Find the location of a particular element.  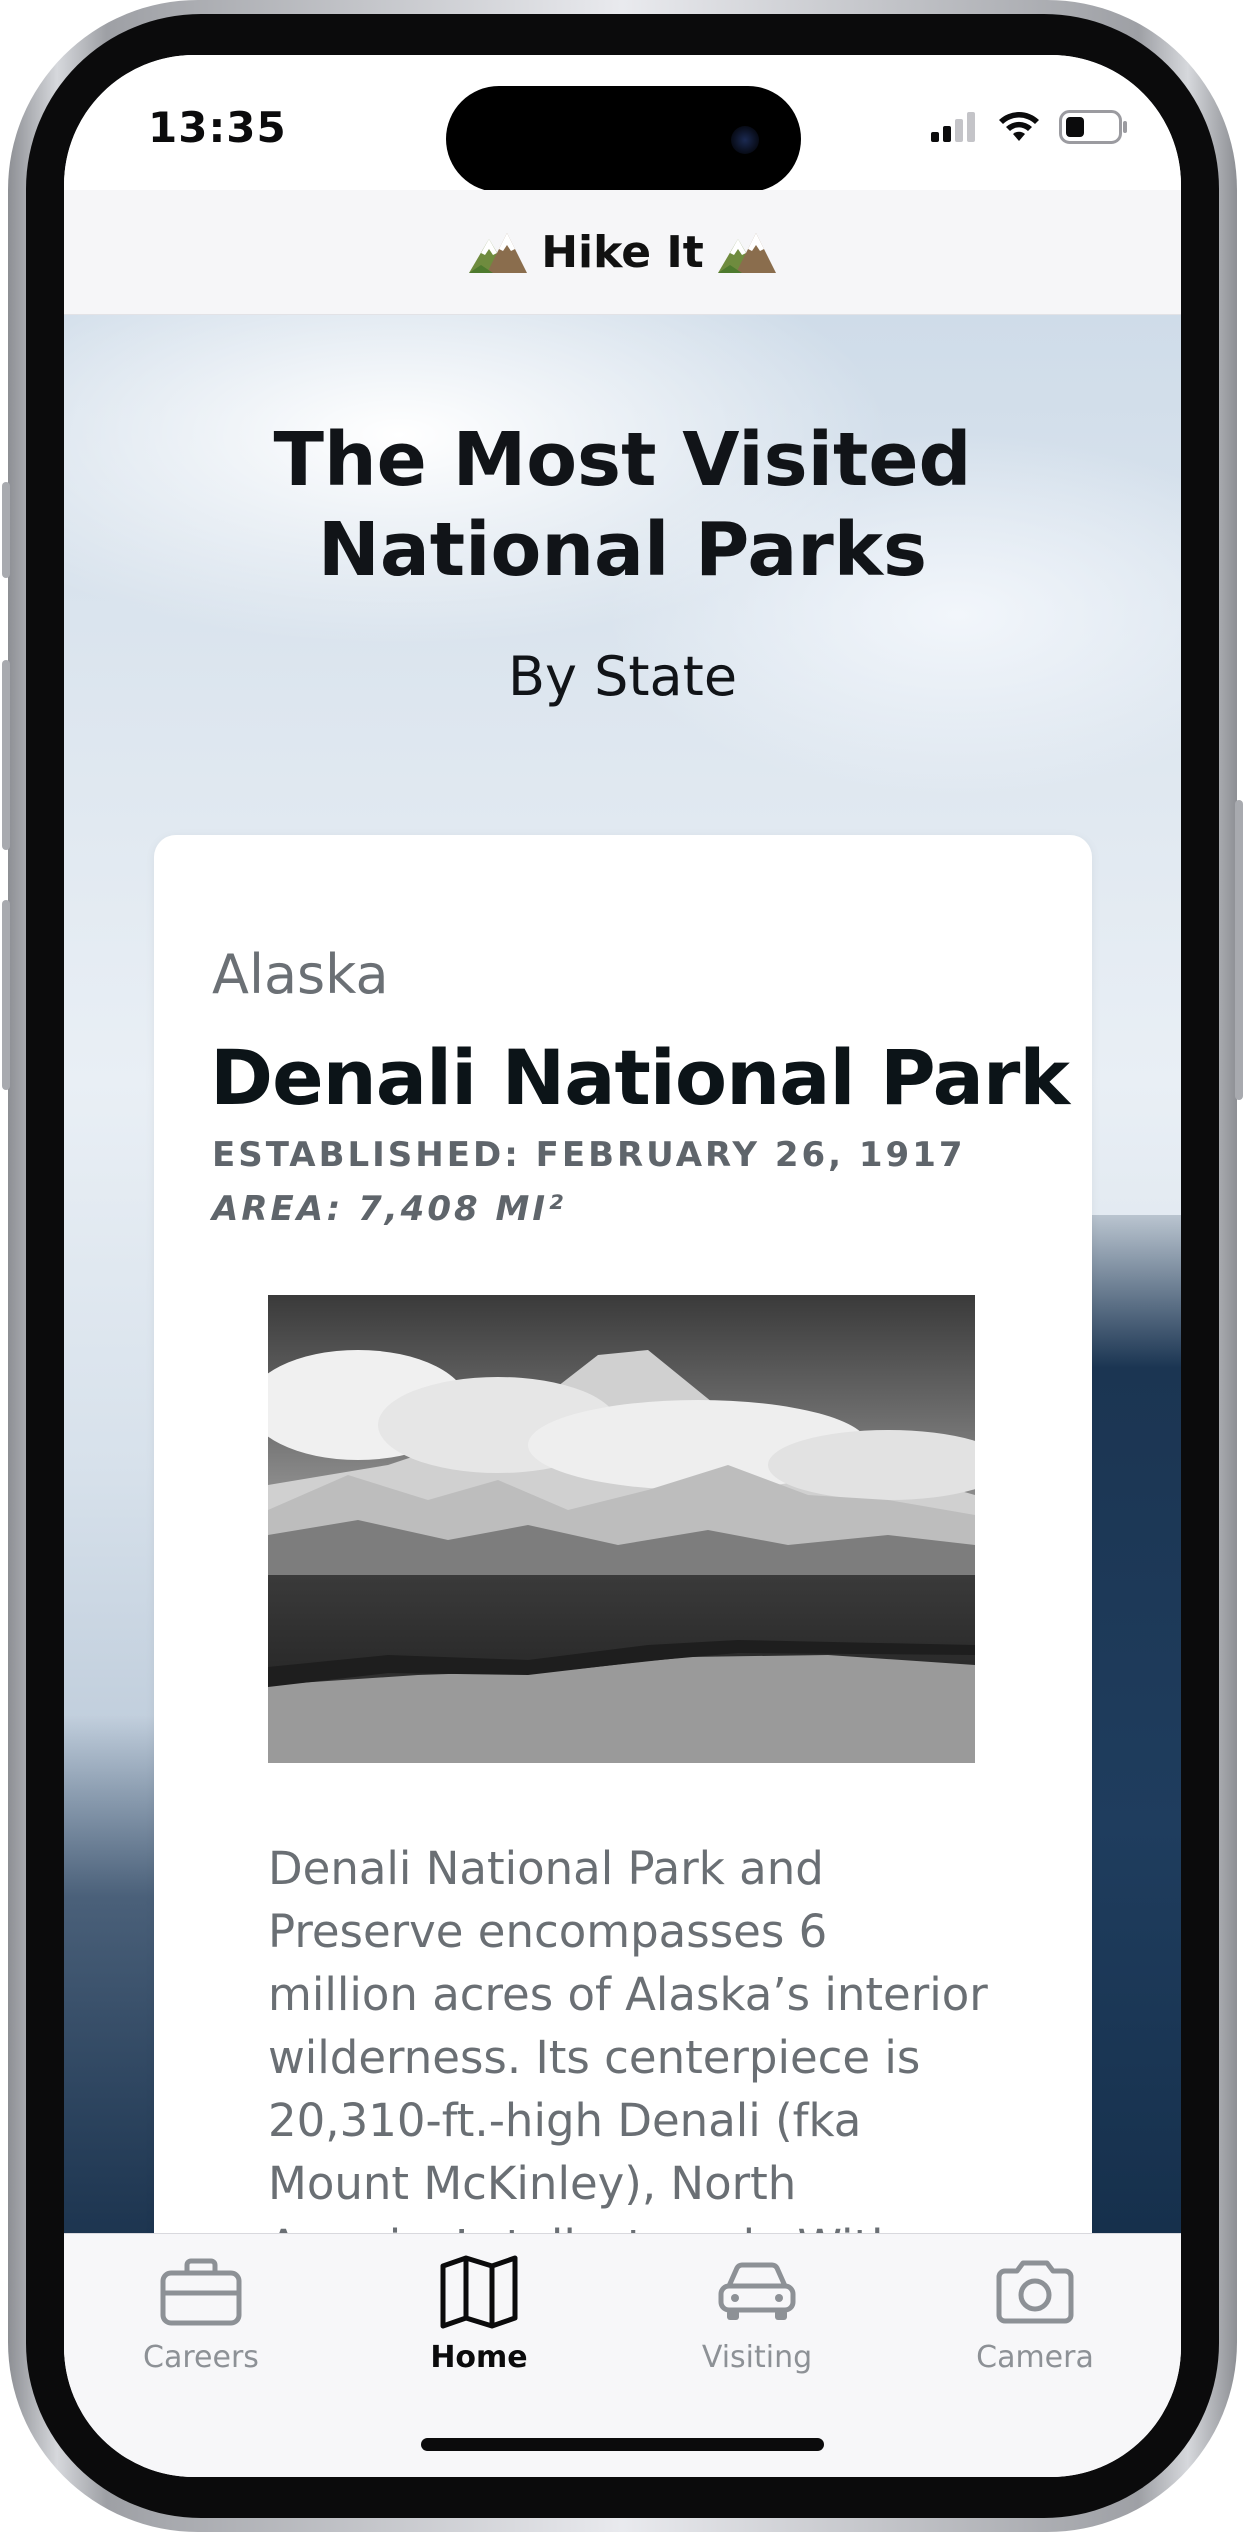

tab-visiting: Visiting is located at coordinates (757, 2322).